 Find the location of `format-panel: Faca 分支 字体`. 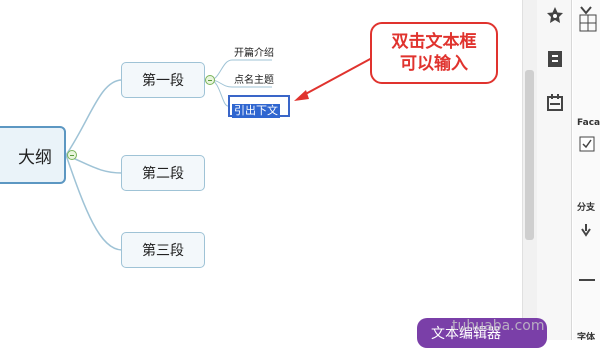

format-panel: Faca 分支 字体 is located at coordinates (586, 170).